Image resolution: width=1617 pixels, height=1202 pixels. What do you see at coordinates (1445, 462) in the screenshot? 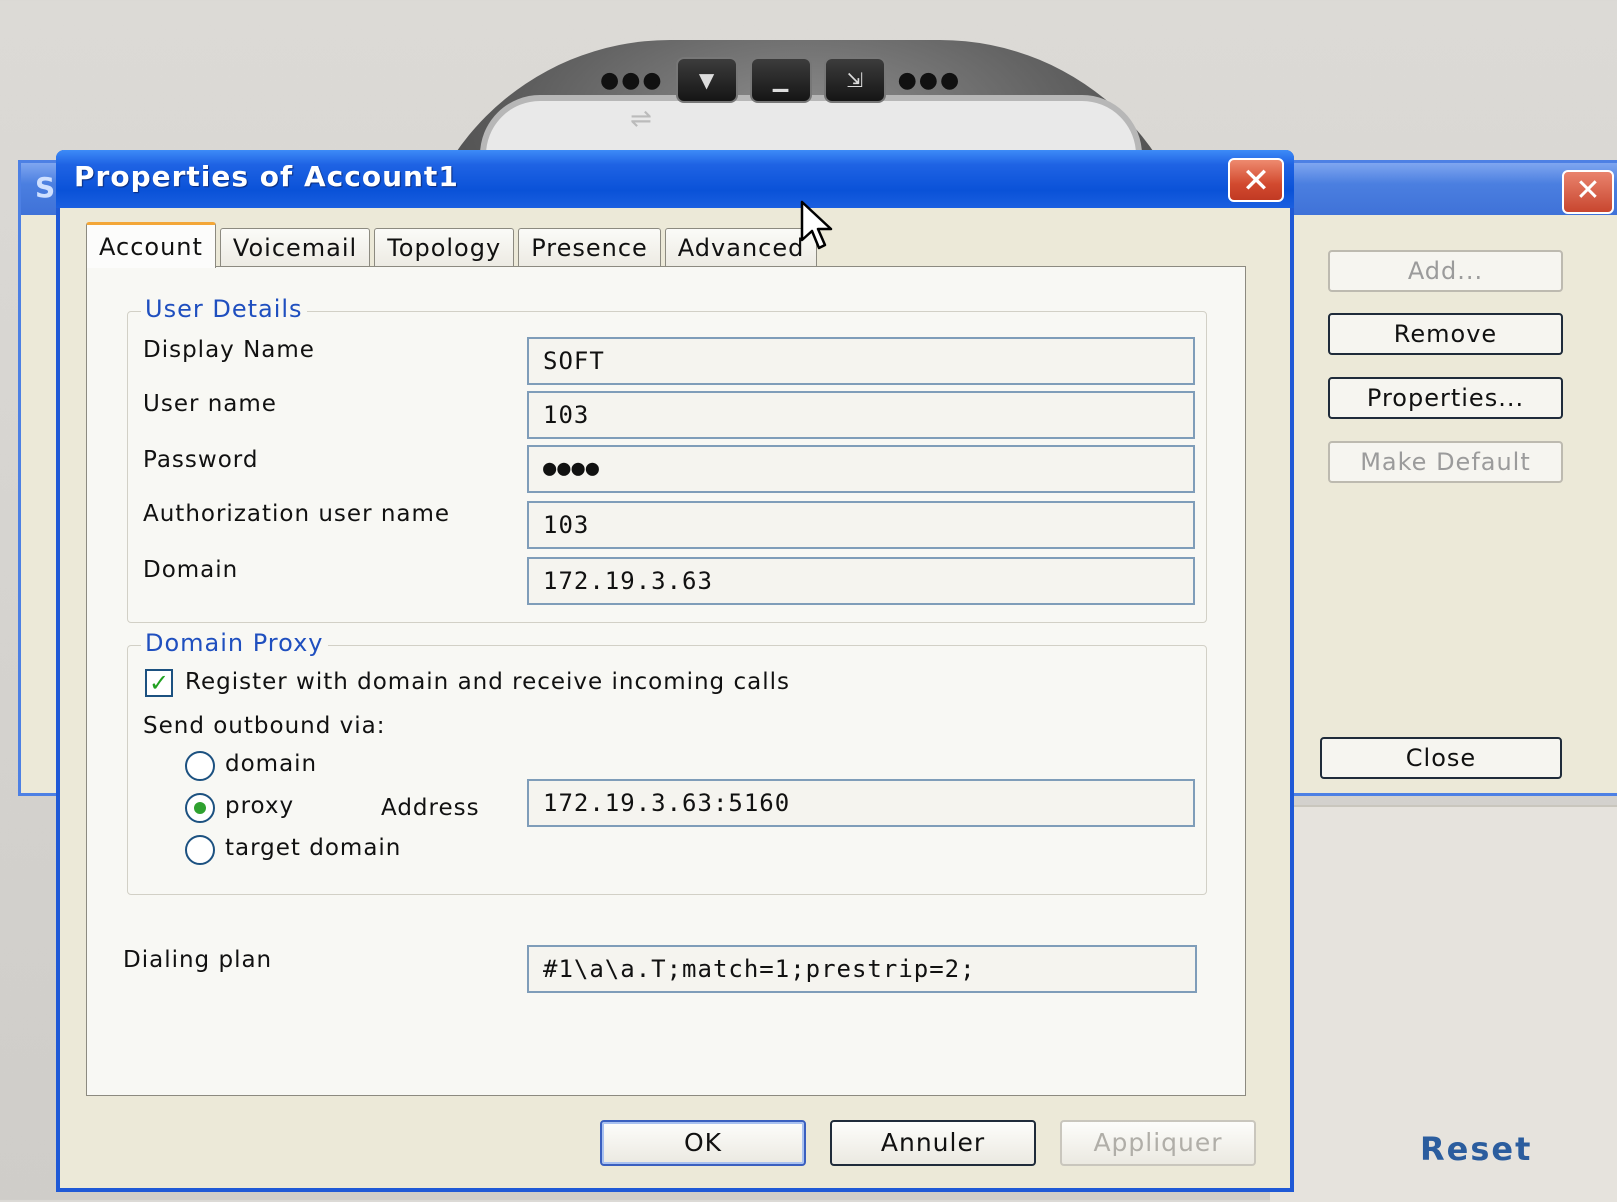
I see `make-default-button: Make Default` at bounding box center [1445, 462].